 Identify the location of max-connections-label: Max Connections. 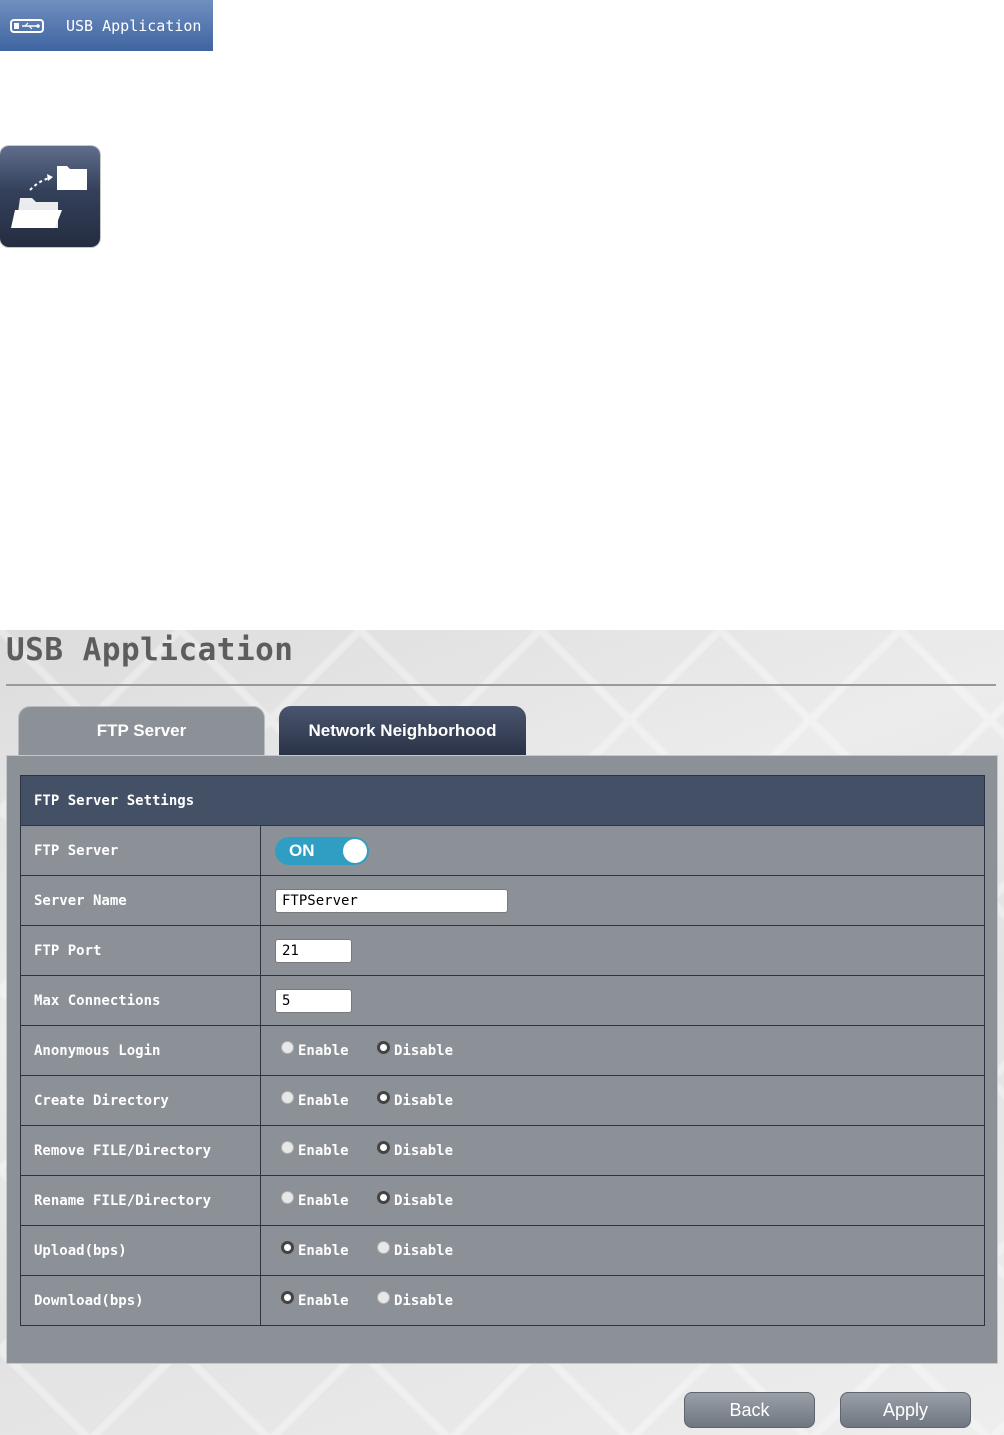
(140, 1000).